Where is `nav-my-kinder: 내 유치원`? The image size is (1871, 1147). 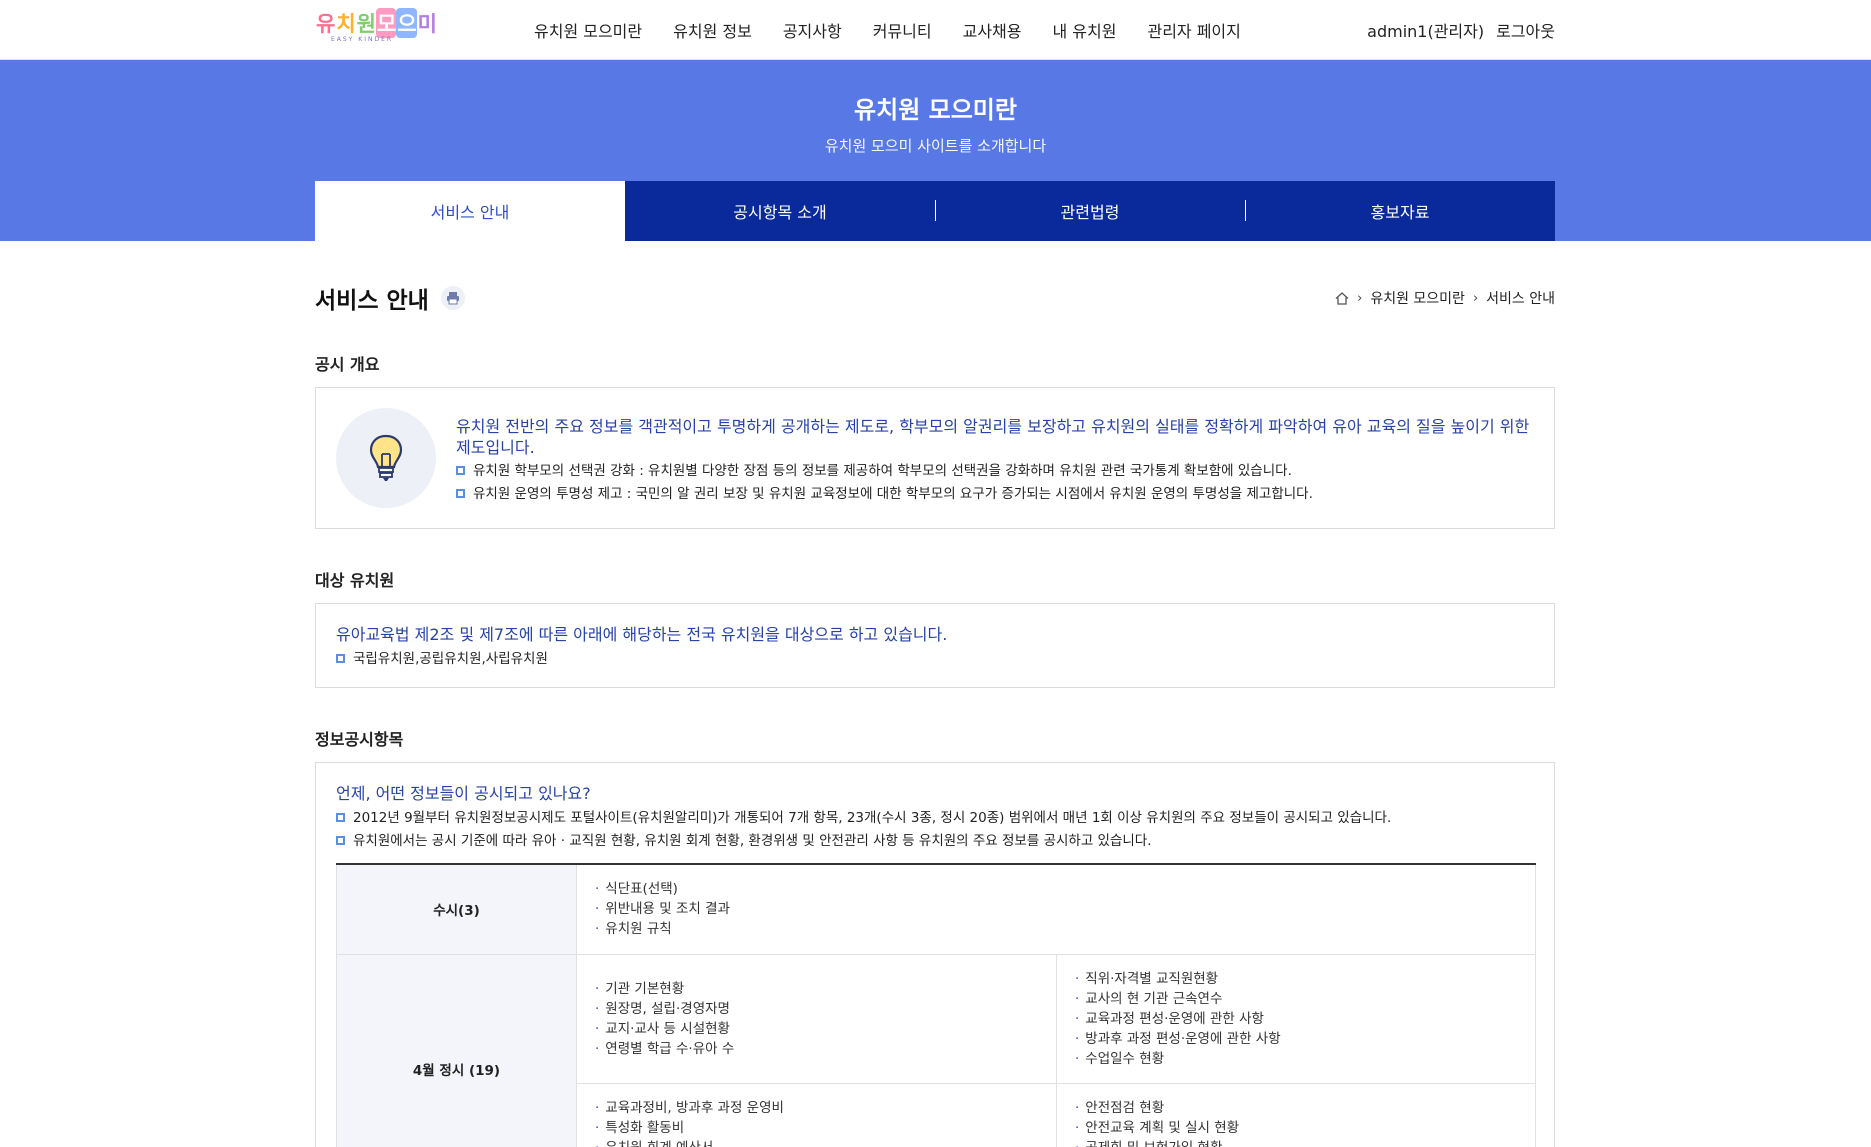 nav-my-kinder: 내 유치원 is located at coordinates (1085, 30).